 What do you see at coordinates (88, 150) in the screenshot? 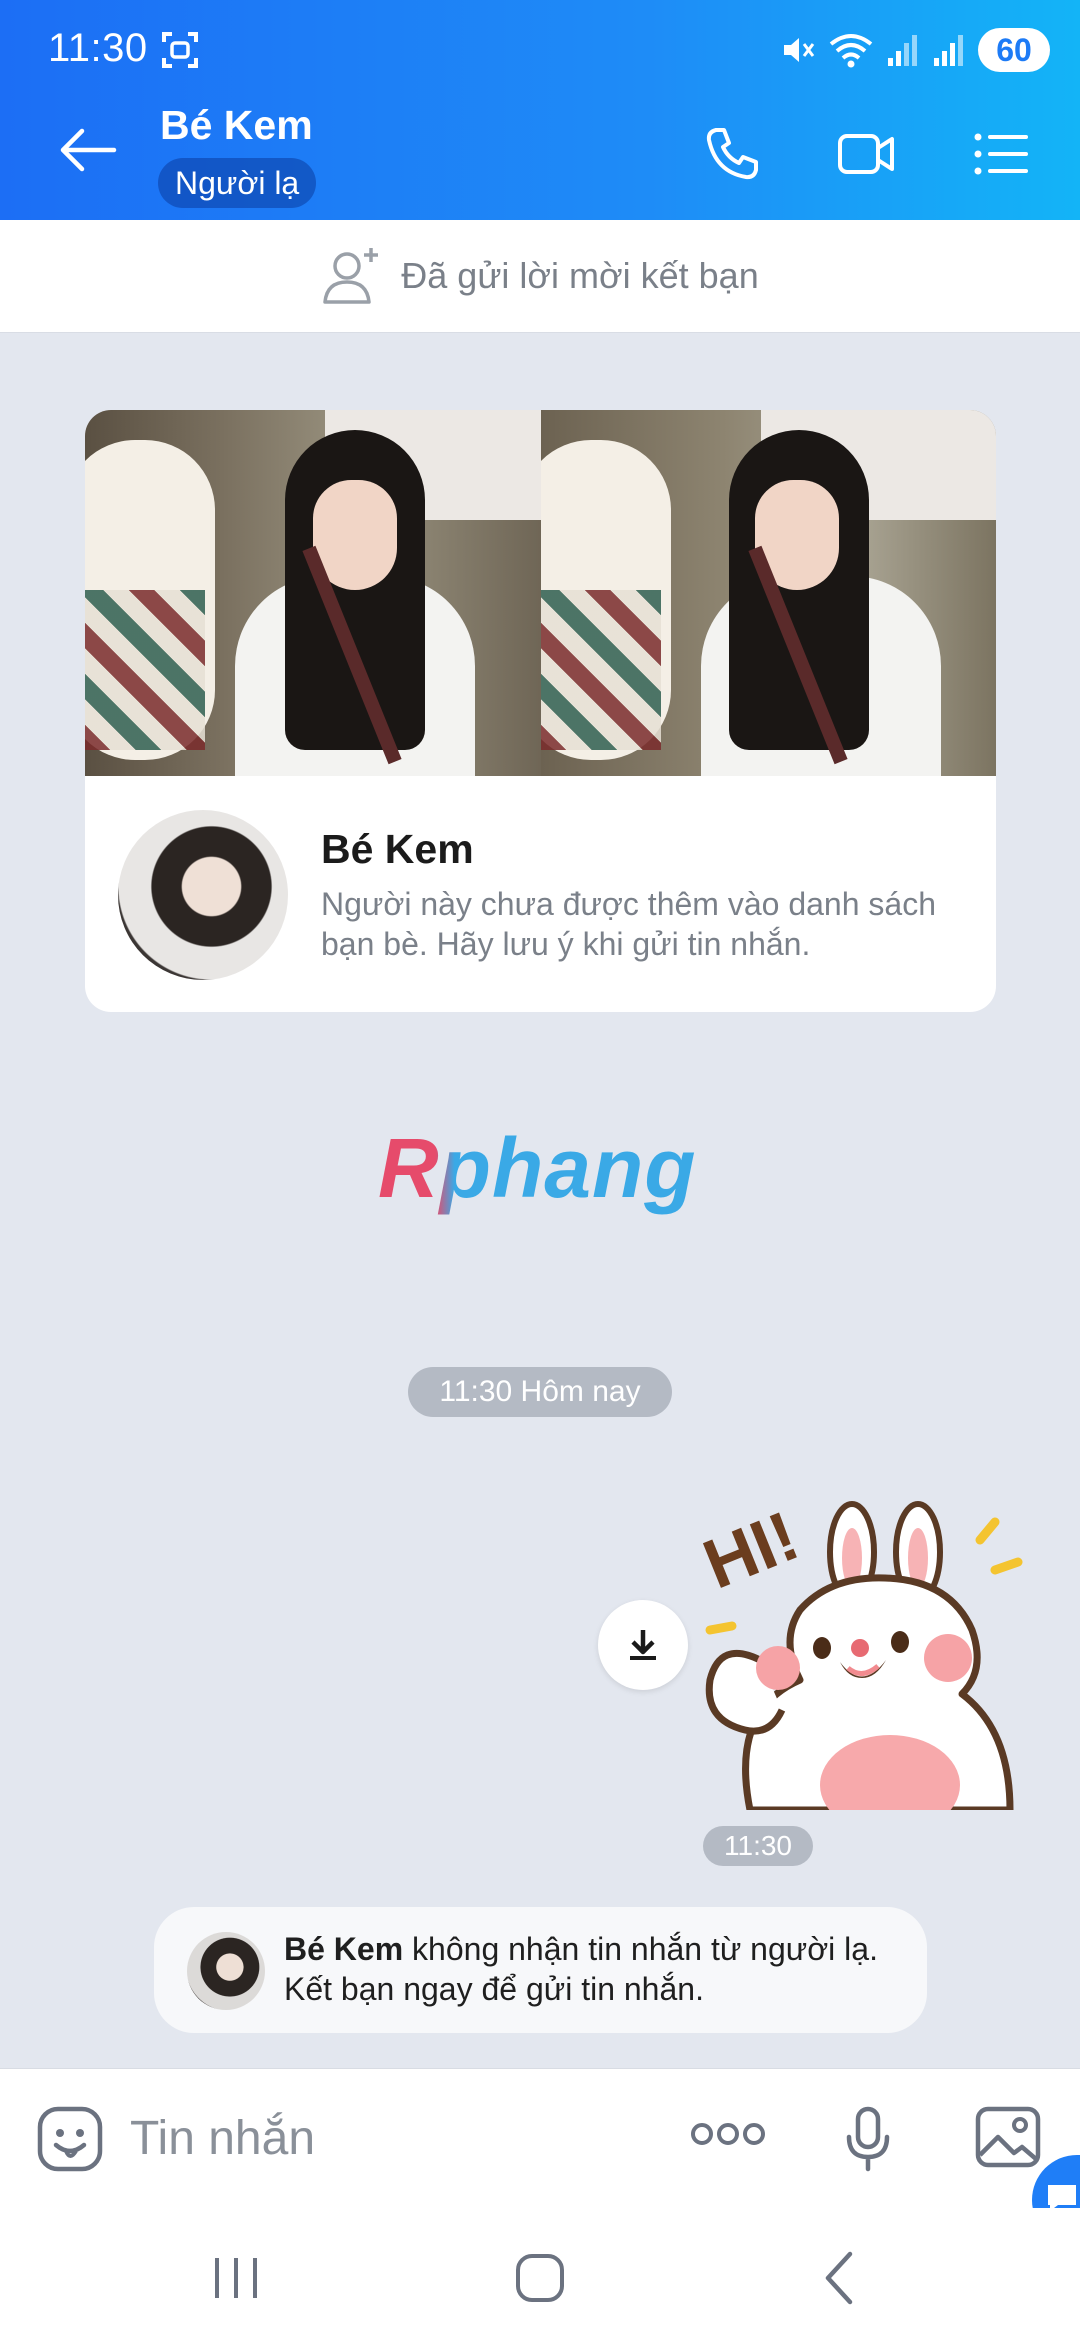
I see `back-arrow-icon` at bounding box center [88, 150].